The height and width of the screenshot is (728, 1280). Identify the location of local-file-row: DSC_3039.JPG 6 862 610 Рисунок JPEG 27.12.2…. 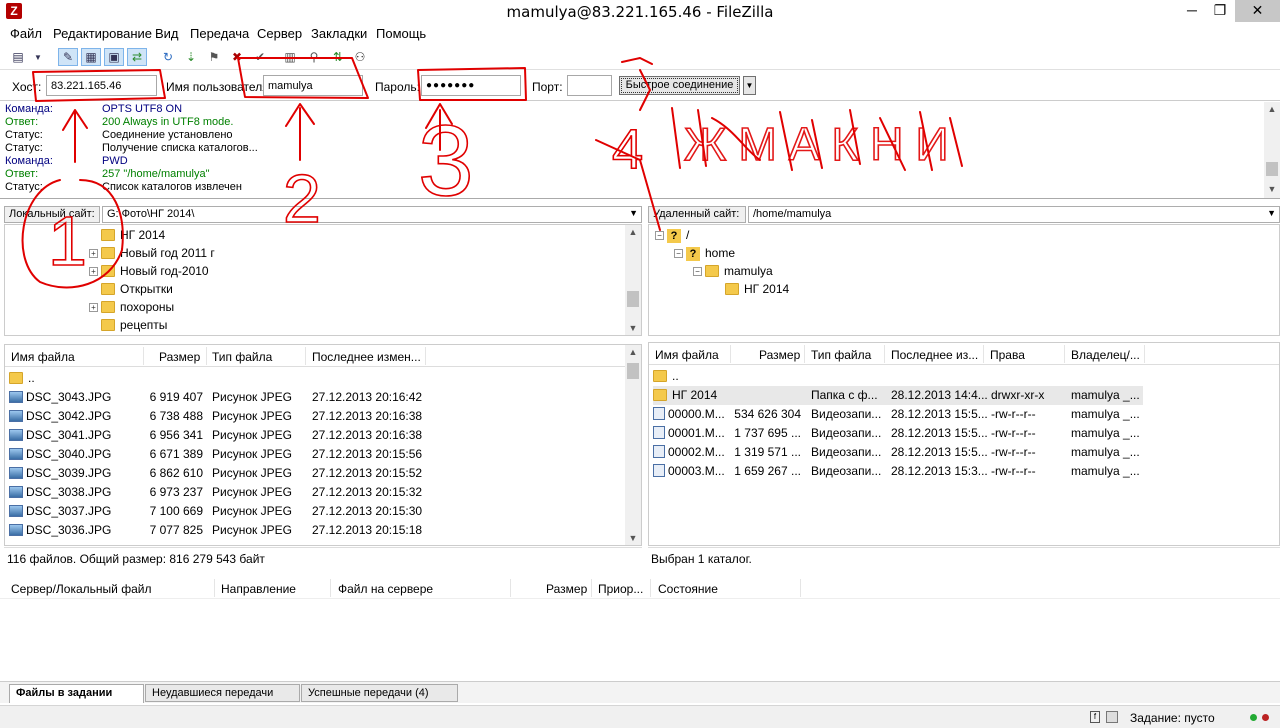
(314, 473).